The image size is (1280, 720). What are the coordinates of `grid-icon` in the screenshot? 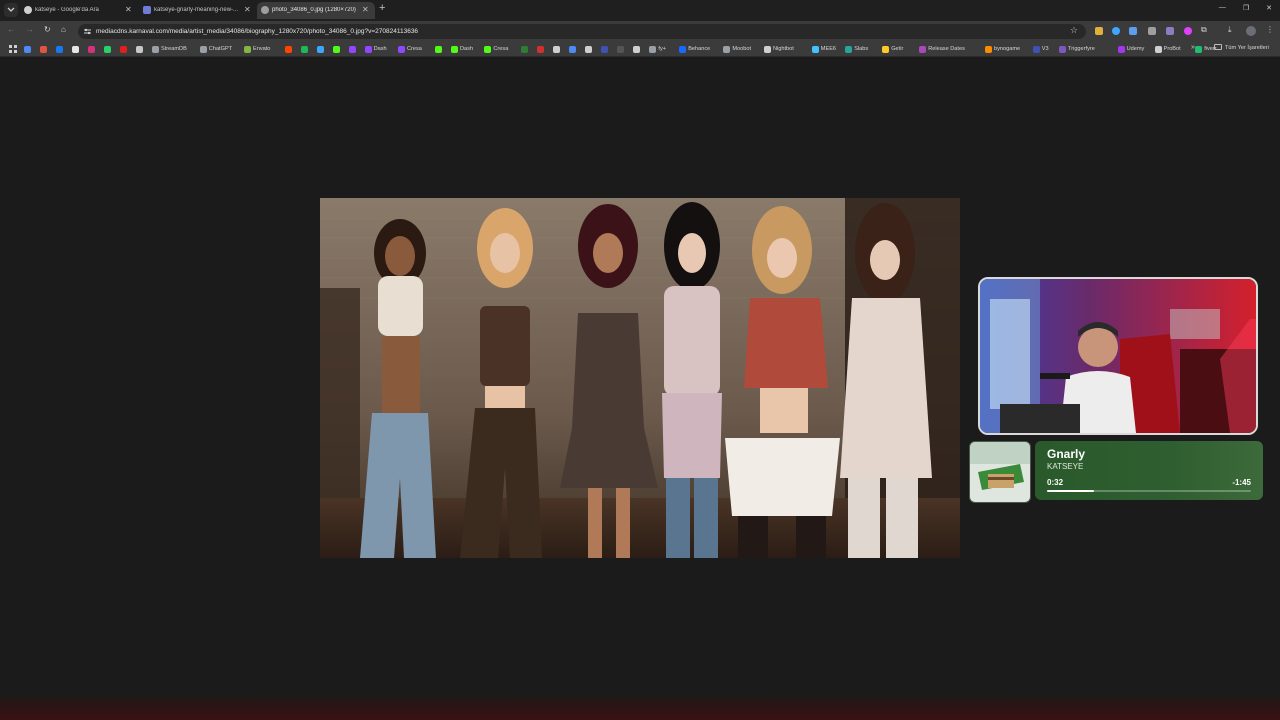 It's located at (557, 49).